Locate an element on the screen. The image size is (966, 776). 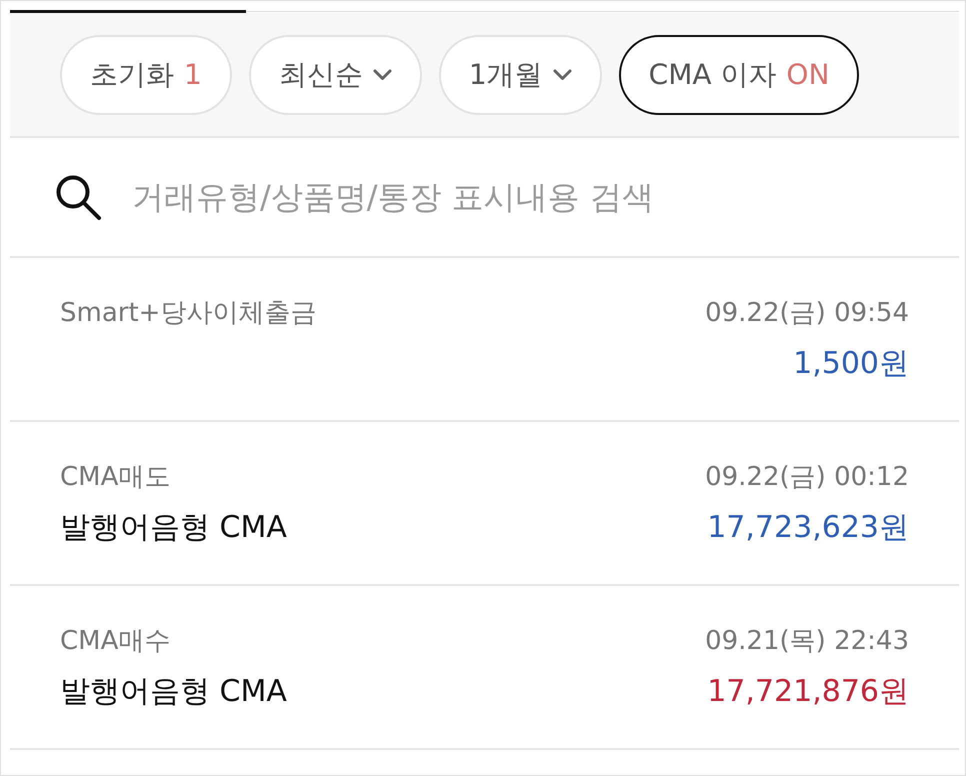
dropdown-filter-button: 1개월 is located at coordinates (520, 74).